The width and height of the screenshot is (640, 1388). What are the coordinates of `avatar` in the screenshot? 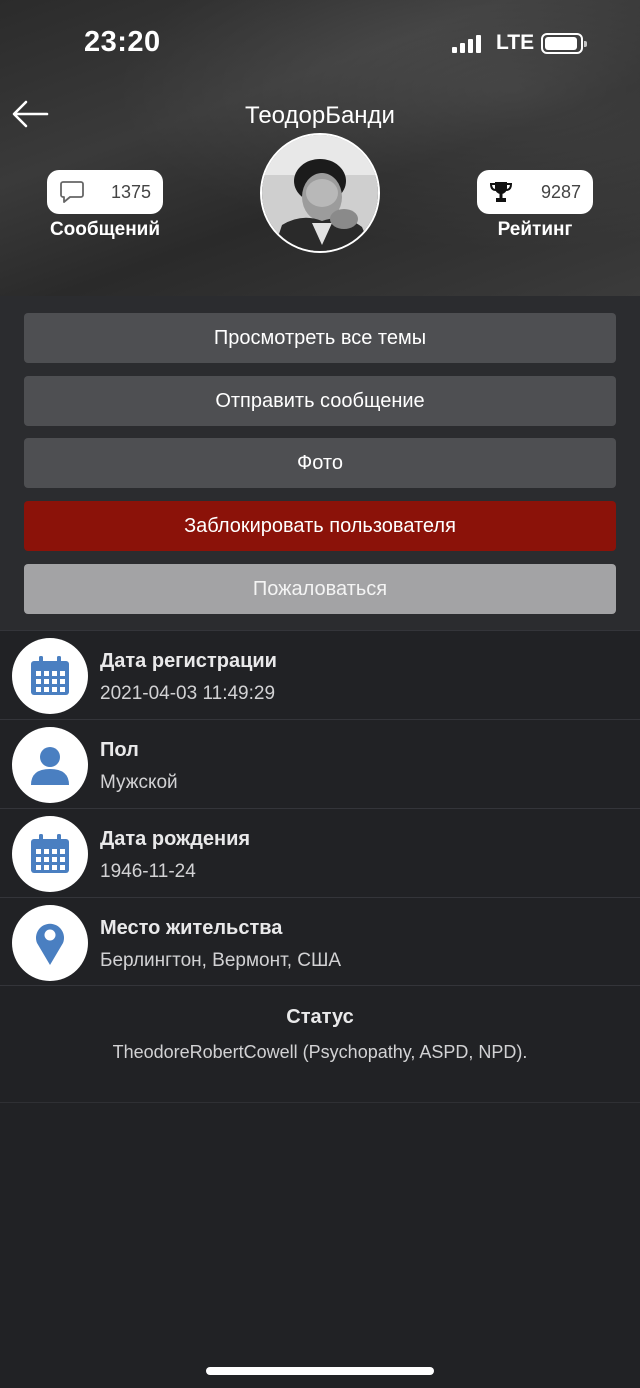 It's located at (320, 193).